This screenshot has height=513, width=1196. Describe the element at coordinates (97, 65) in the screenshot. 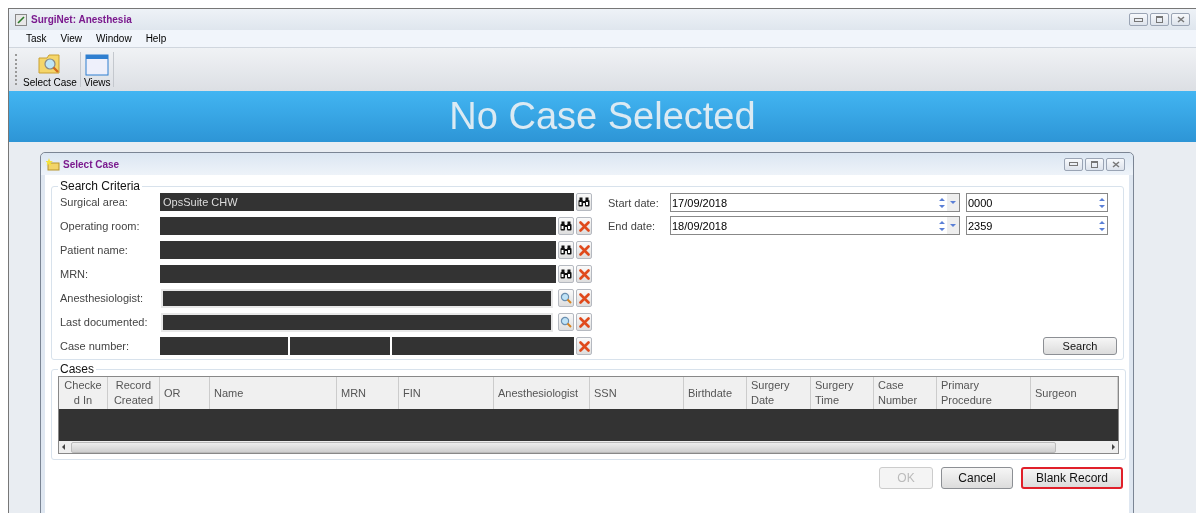

I see `window-icon` at that location.